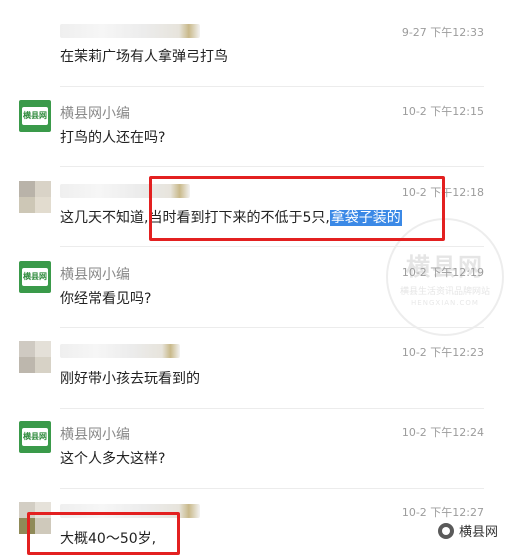 This screenshot has width=512, height=558. I want to click on comment-text: 刚好带小孩去玩看到的, so click(130, 379).